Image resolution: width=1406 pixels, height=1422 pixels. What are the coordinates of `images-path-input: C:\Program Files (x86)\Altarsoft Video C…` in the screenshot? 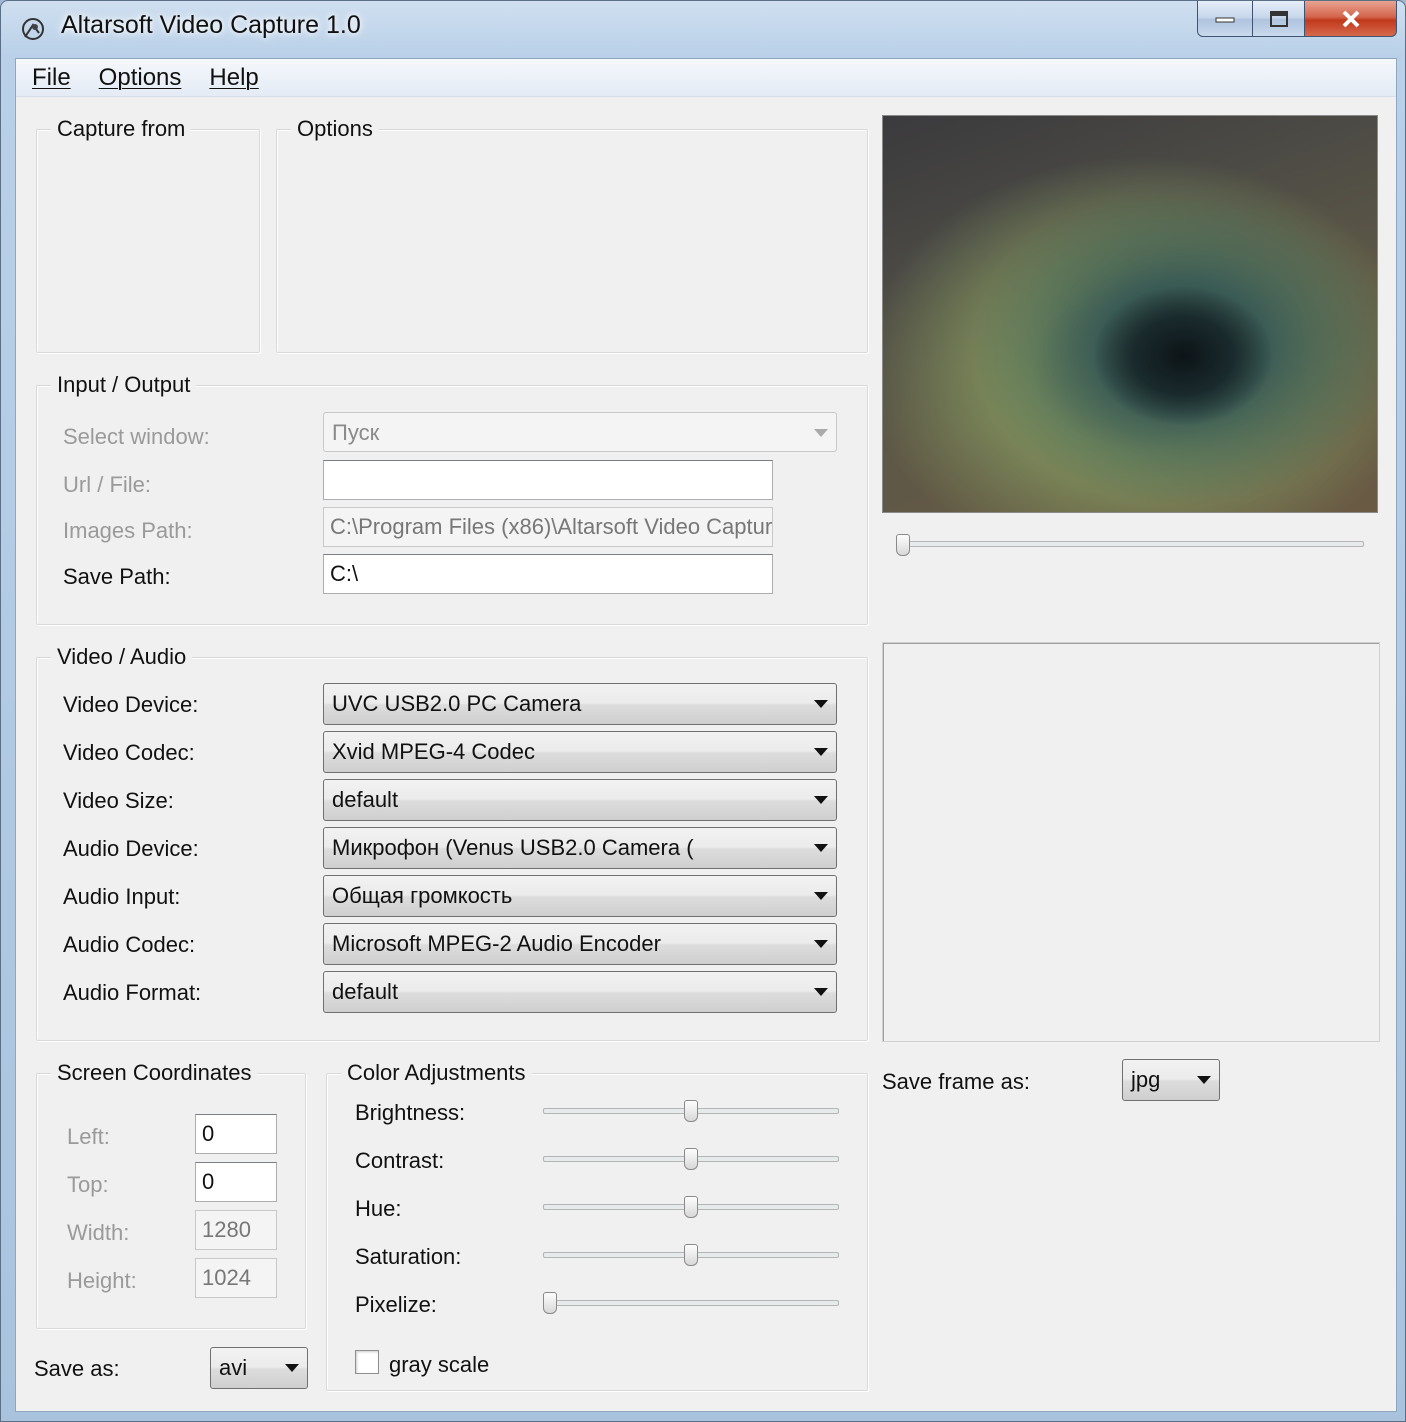 It's located at (548, 527).